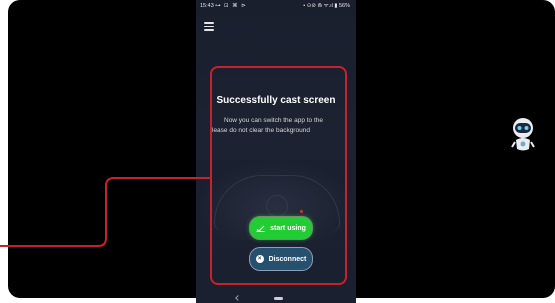 Image resolution: width=555 pixels, height=303 pixels. Describe the element at coordinates (238, 298) in the screenshot. I see `nav-back-icon` at that location.